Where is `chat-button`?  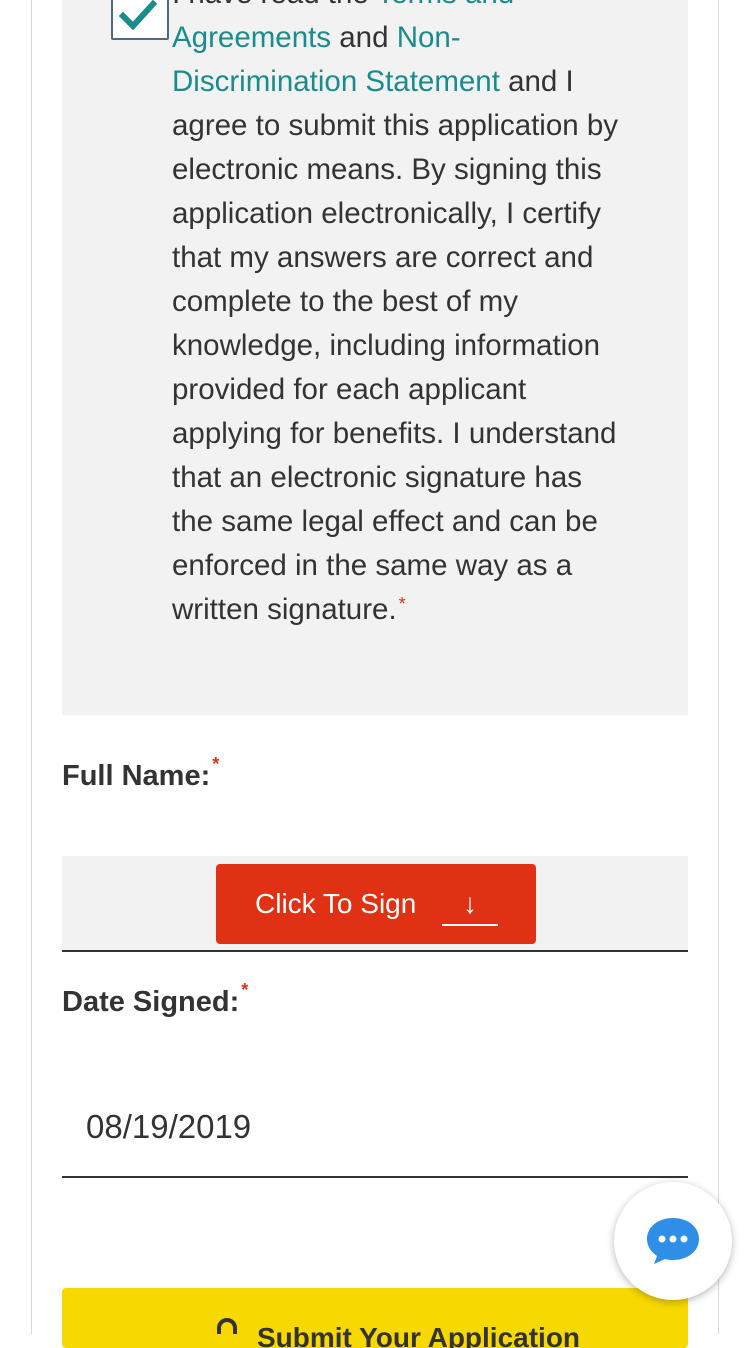
chat-button is located at coordinates (673, 1241).